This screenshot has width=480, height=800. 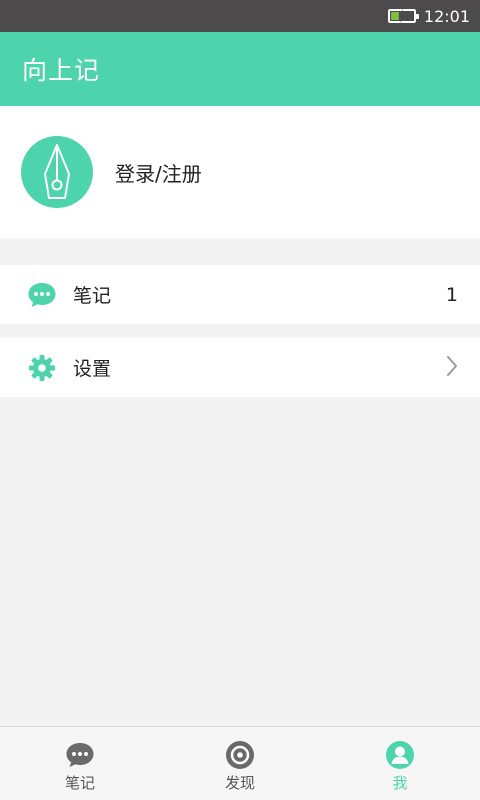 I want to click on notes-count: 1, so click(x=451, y=294).